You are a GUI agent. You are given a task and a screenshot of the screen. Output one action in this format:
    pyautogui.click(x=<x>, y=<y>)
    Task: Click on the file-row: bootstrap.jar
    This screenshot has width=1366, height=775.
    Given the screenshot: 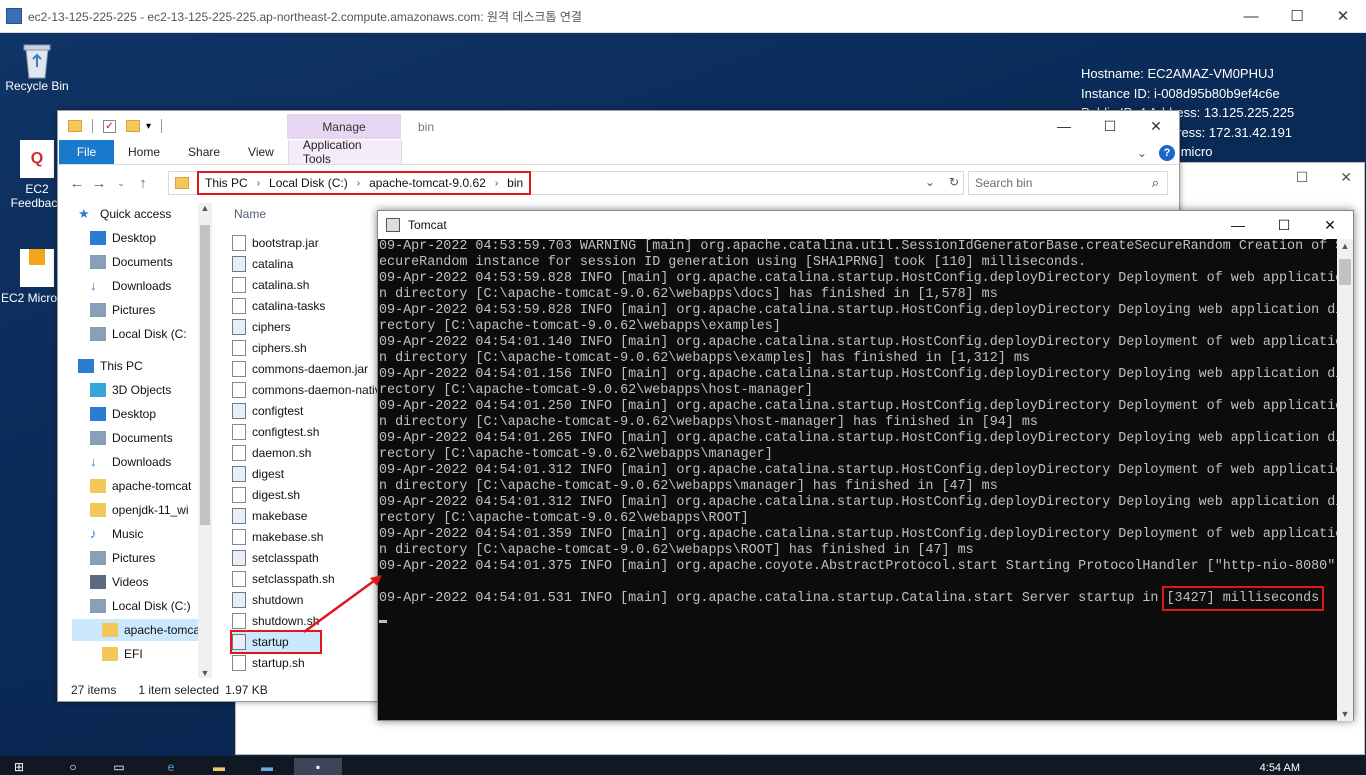 What is the action you would take?
    pyautogui.click(x=310, y=243)
    